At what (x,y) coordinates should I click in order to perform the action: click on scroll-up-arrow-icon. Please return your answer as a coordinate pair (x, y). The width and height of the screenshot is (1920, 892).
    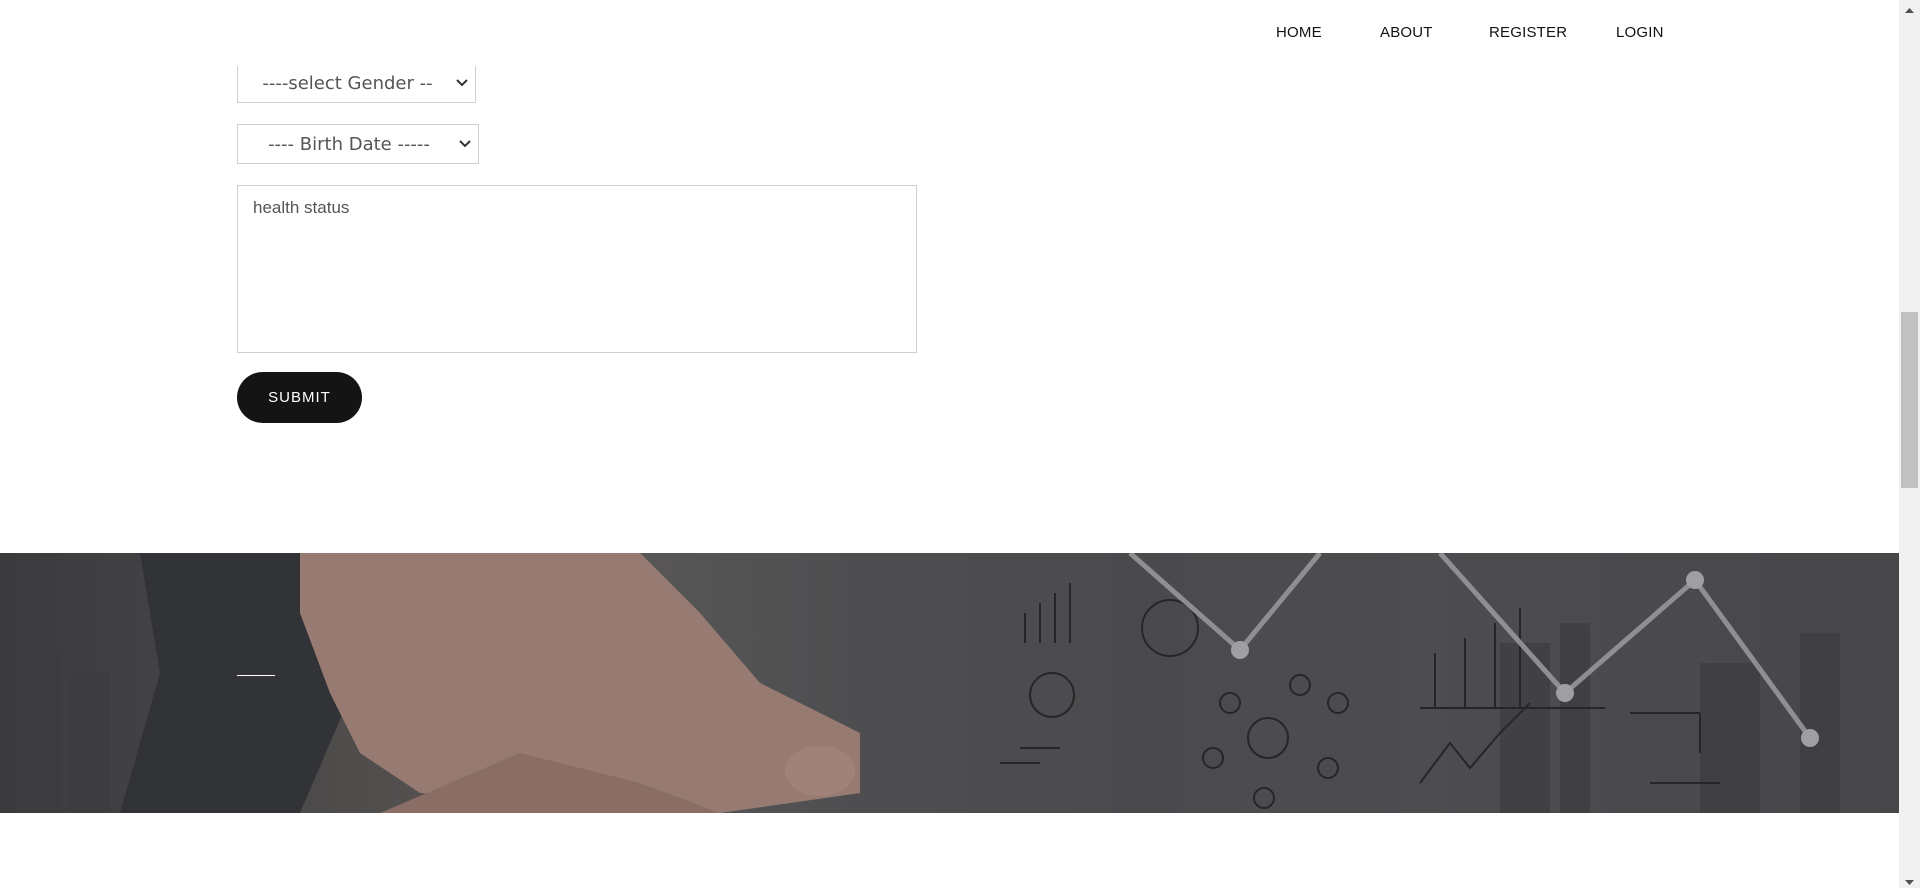
    Looking at the image, I should click on (1909, 8).